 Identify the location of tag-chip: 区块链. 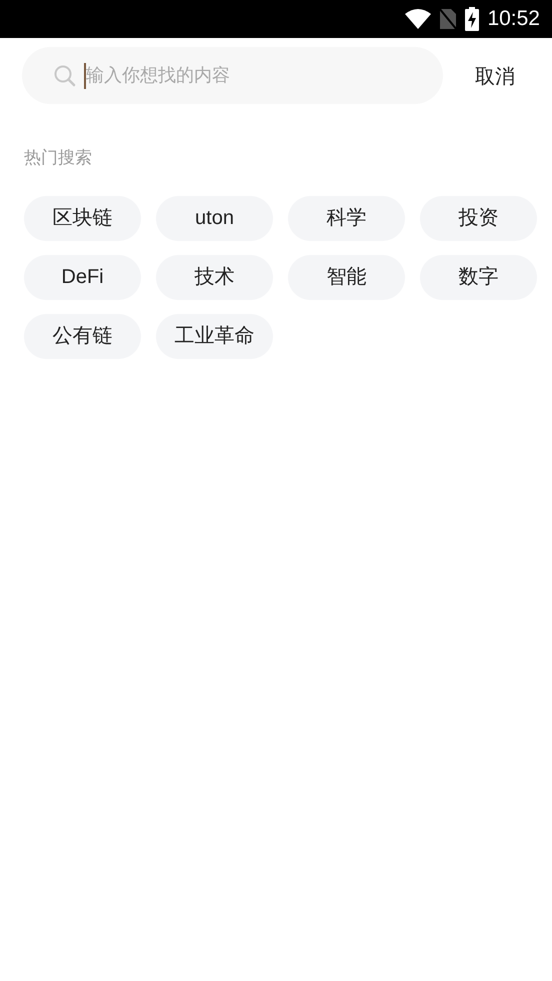
(82, 218).